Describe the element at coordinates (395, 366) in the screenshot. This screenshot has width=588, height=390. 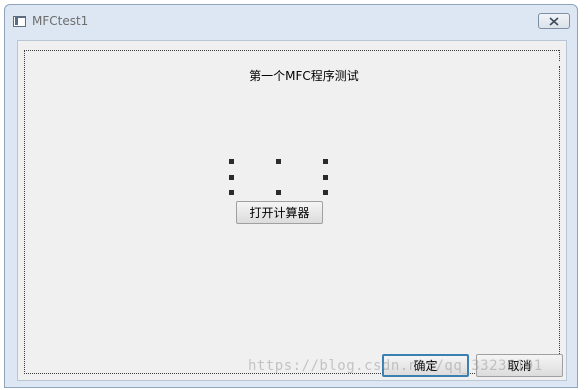
I see `watermark-text: https://blog.csdn.net/qq_33236191` at that location.